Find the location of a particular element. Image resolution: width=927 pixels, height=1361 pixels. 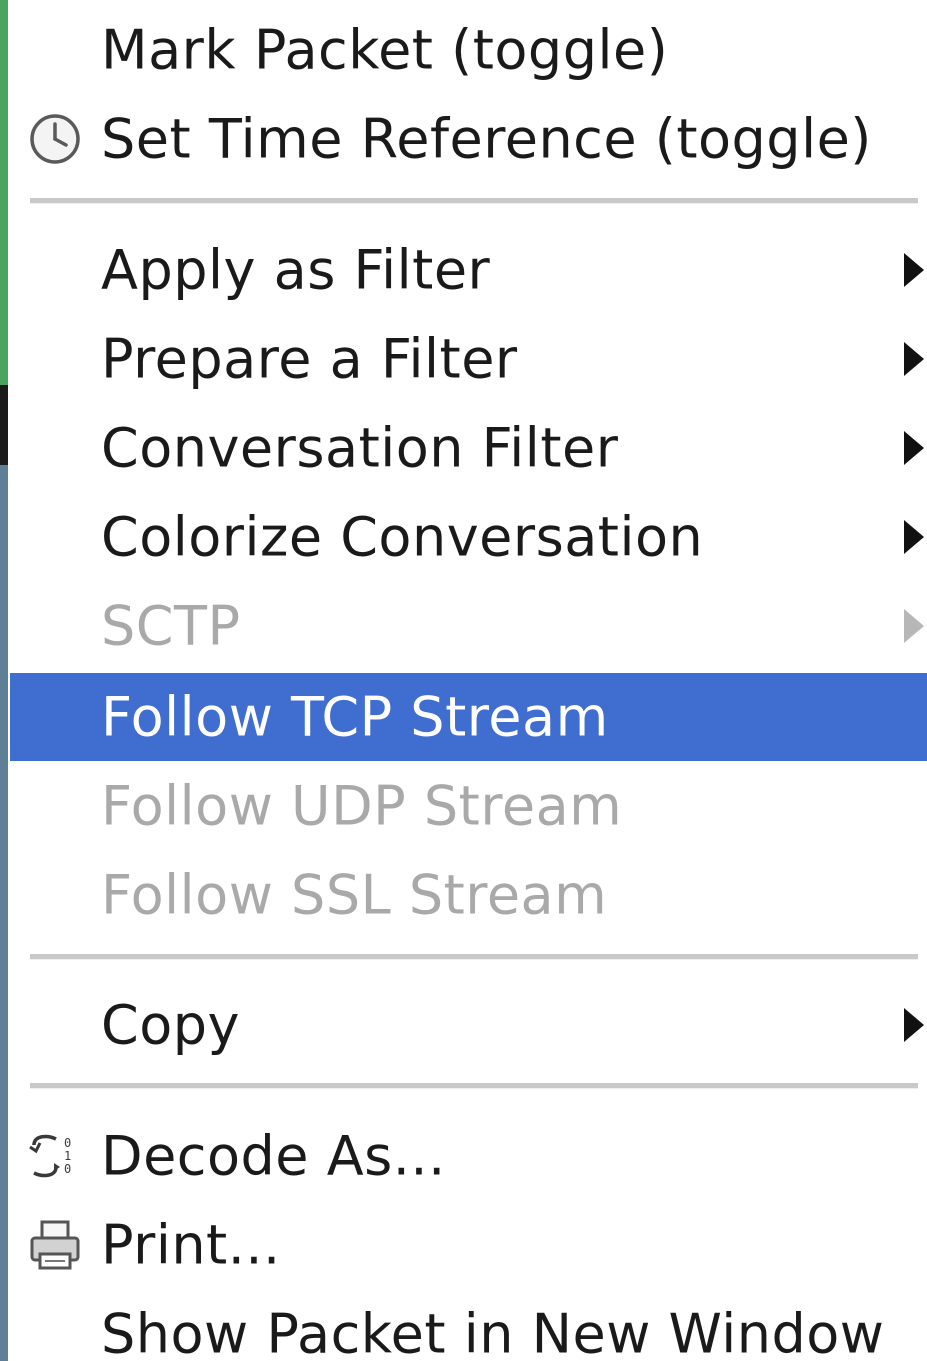

menu-item-colorize-conversation: Colorize Conversation is located at coordinates (468, 537).